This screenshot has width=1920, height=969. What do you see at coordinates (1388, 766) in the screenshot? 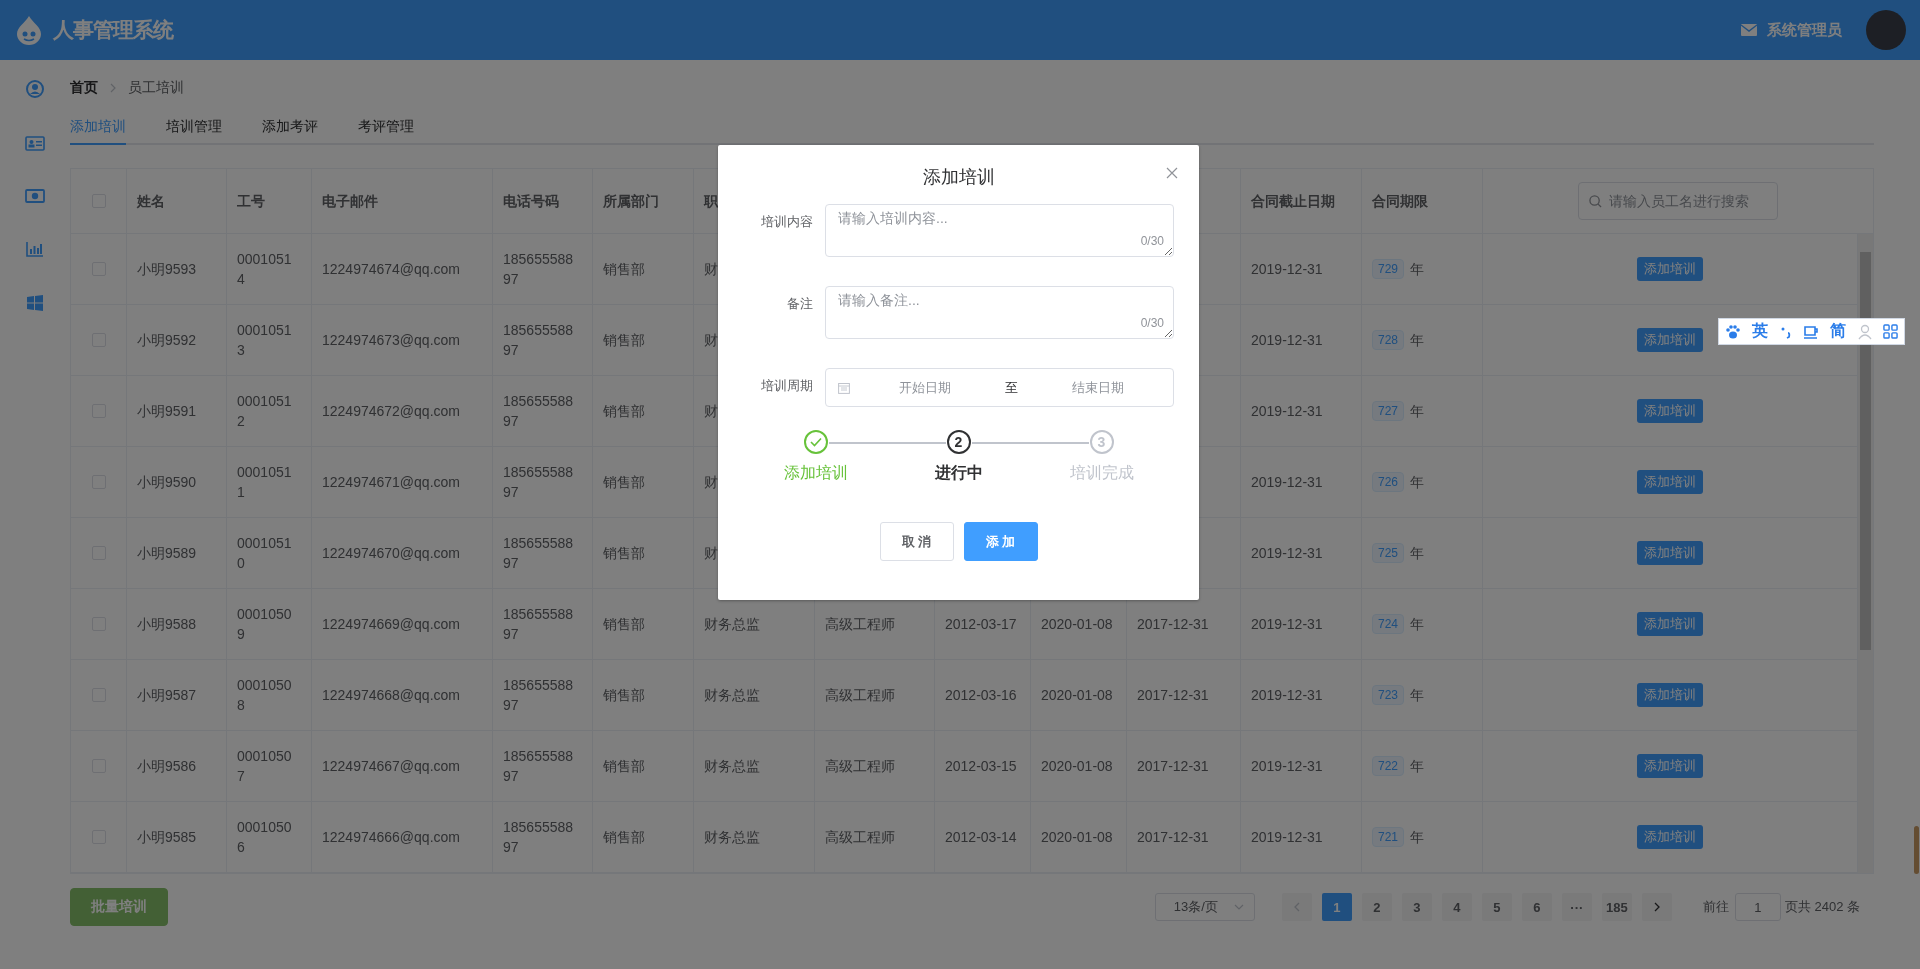
I see `term-tag: 722` at bounding box center [1388, 766].